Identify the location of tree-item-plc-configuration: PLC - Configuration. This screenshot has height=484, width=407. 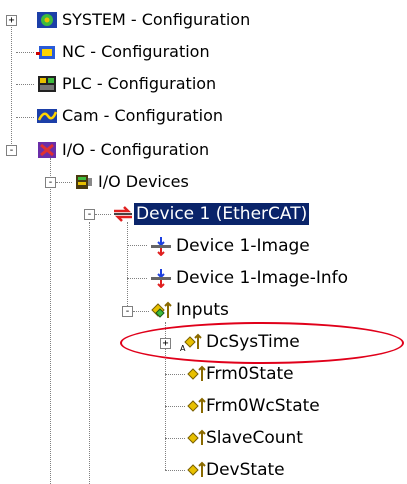
(139, 84).